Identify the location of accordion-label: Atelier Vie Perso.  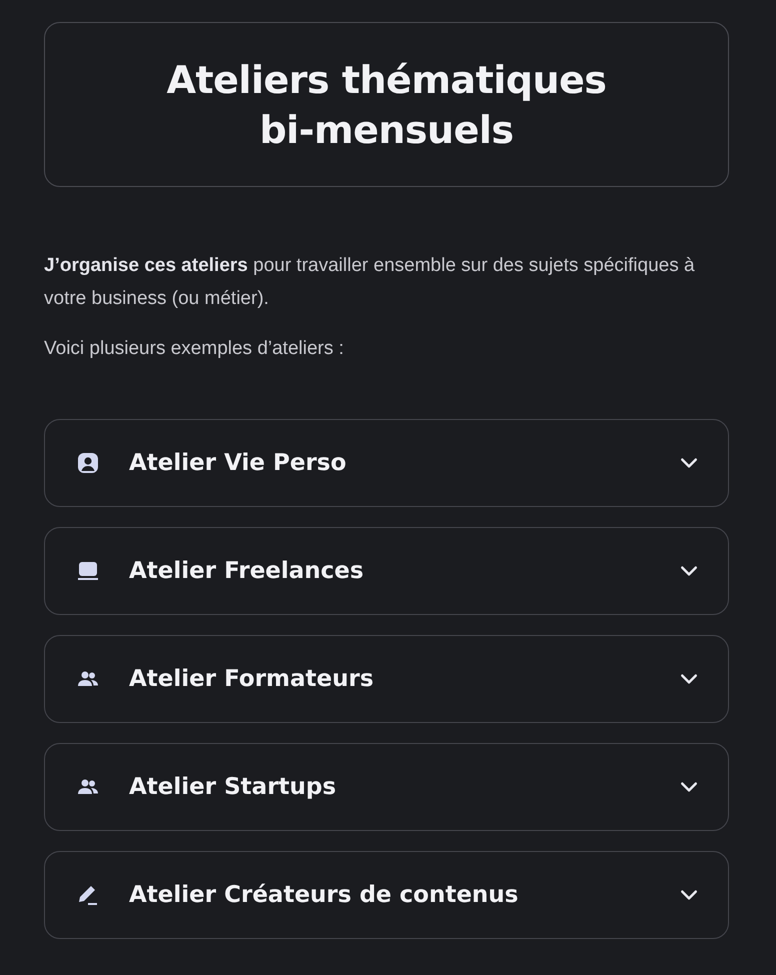
(238, 463).